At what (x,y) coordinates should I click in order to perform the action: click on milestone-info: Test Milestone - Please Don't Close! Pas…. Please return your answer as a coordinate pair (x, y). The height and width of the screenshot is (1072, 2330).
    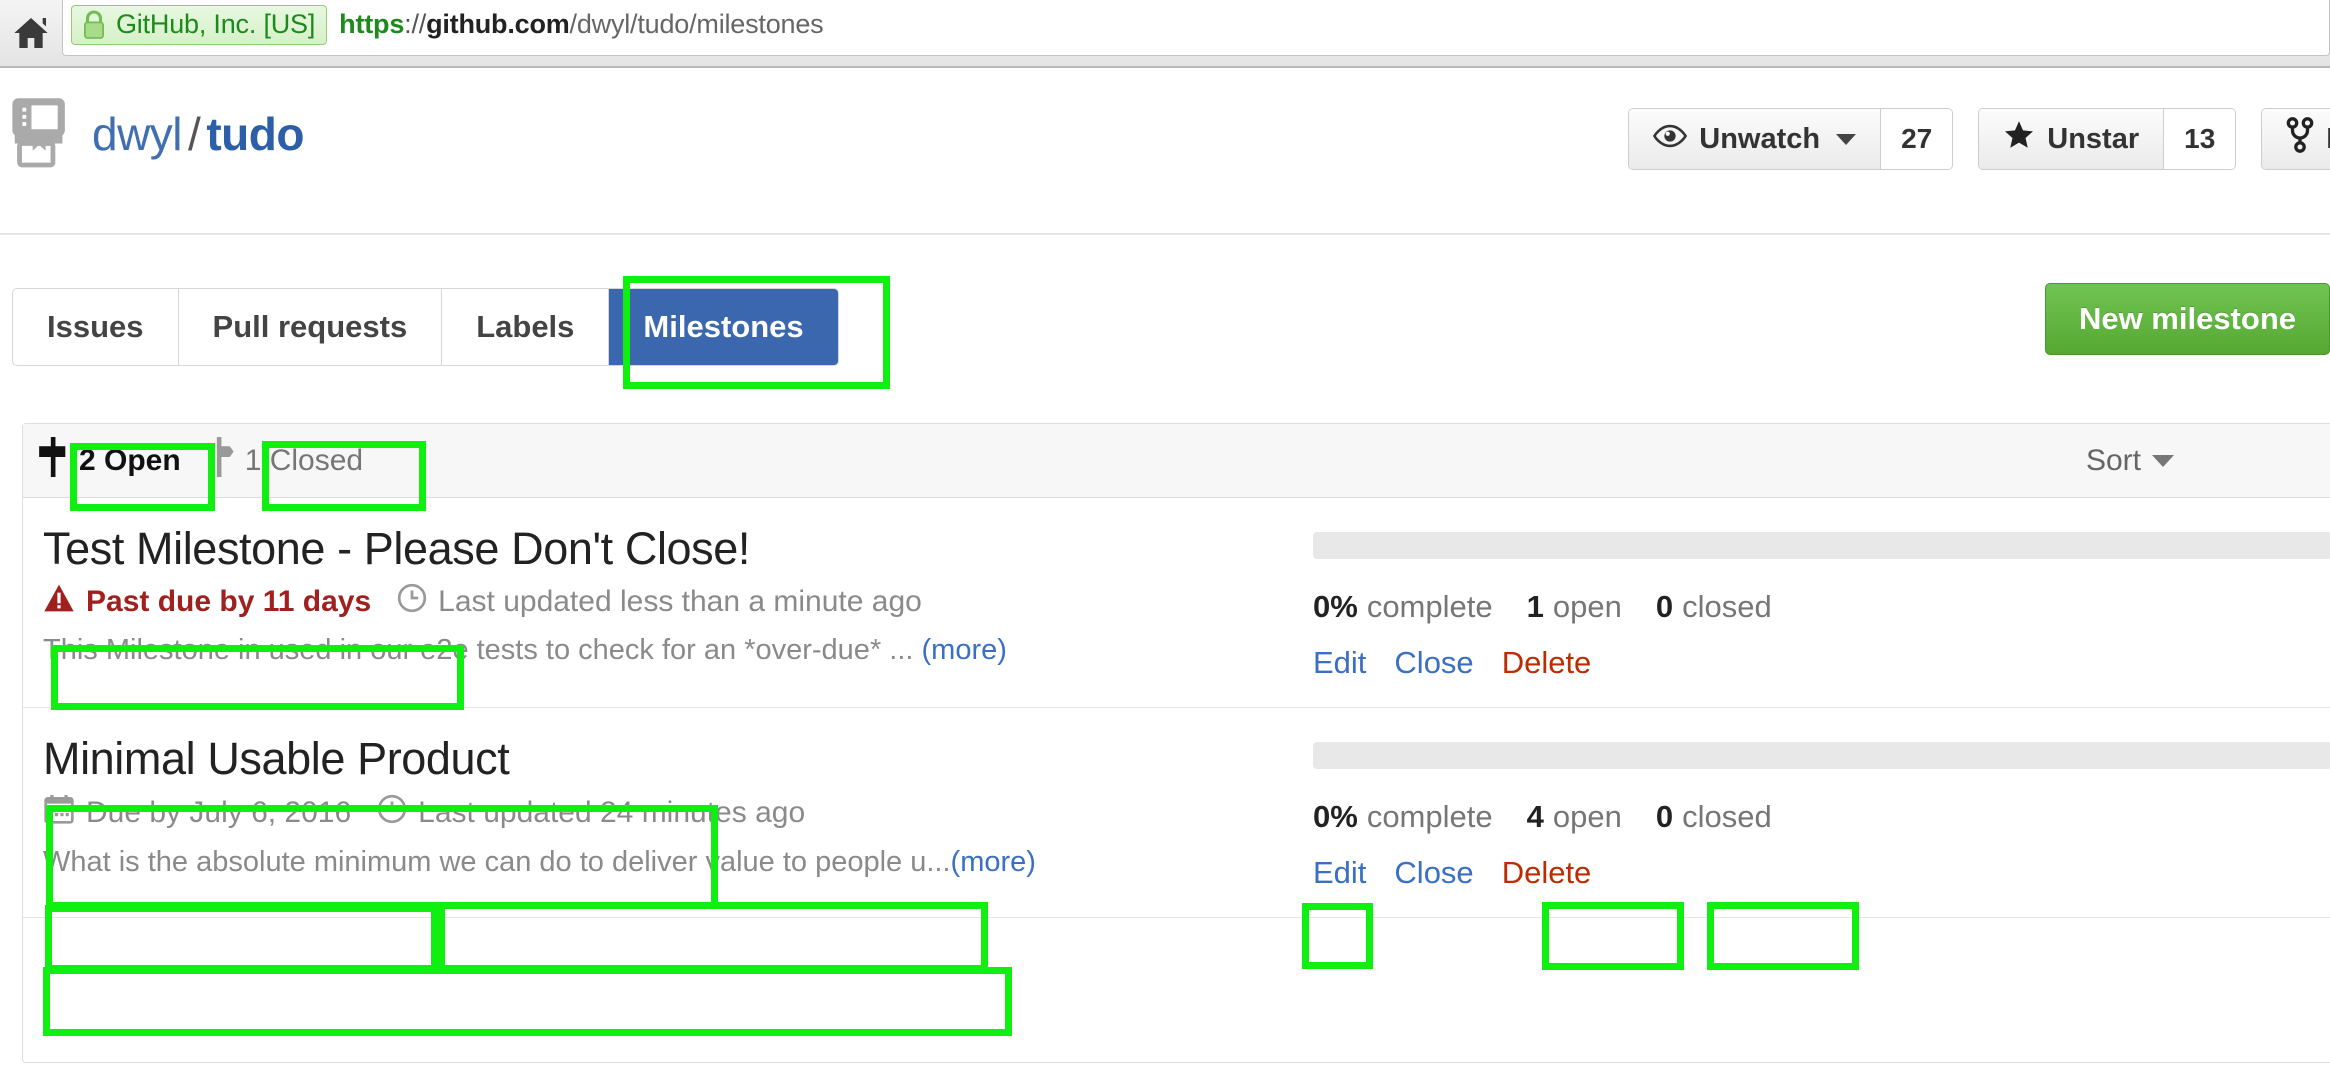
    Looking at the image, I should click on (678, 602).